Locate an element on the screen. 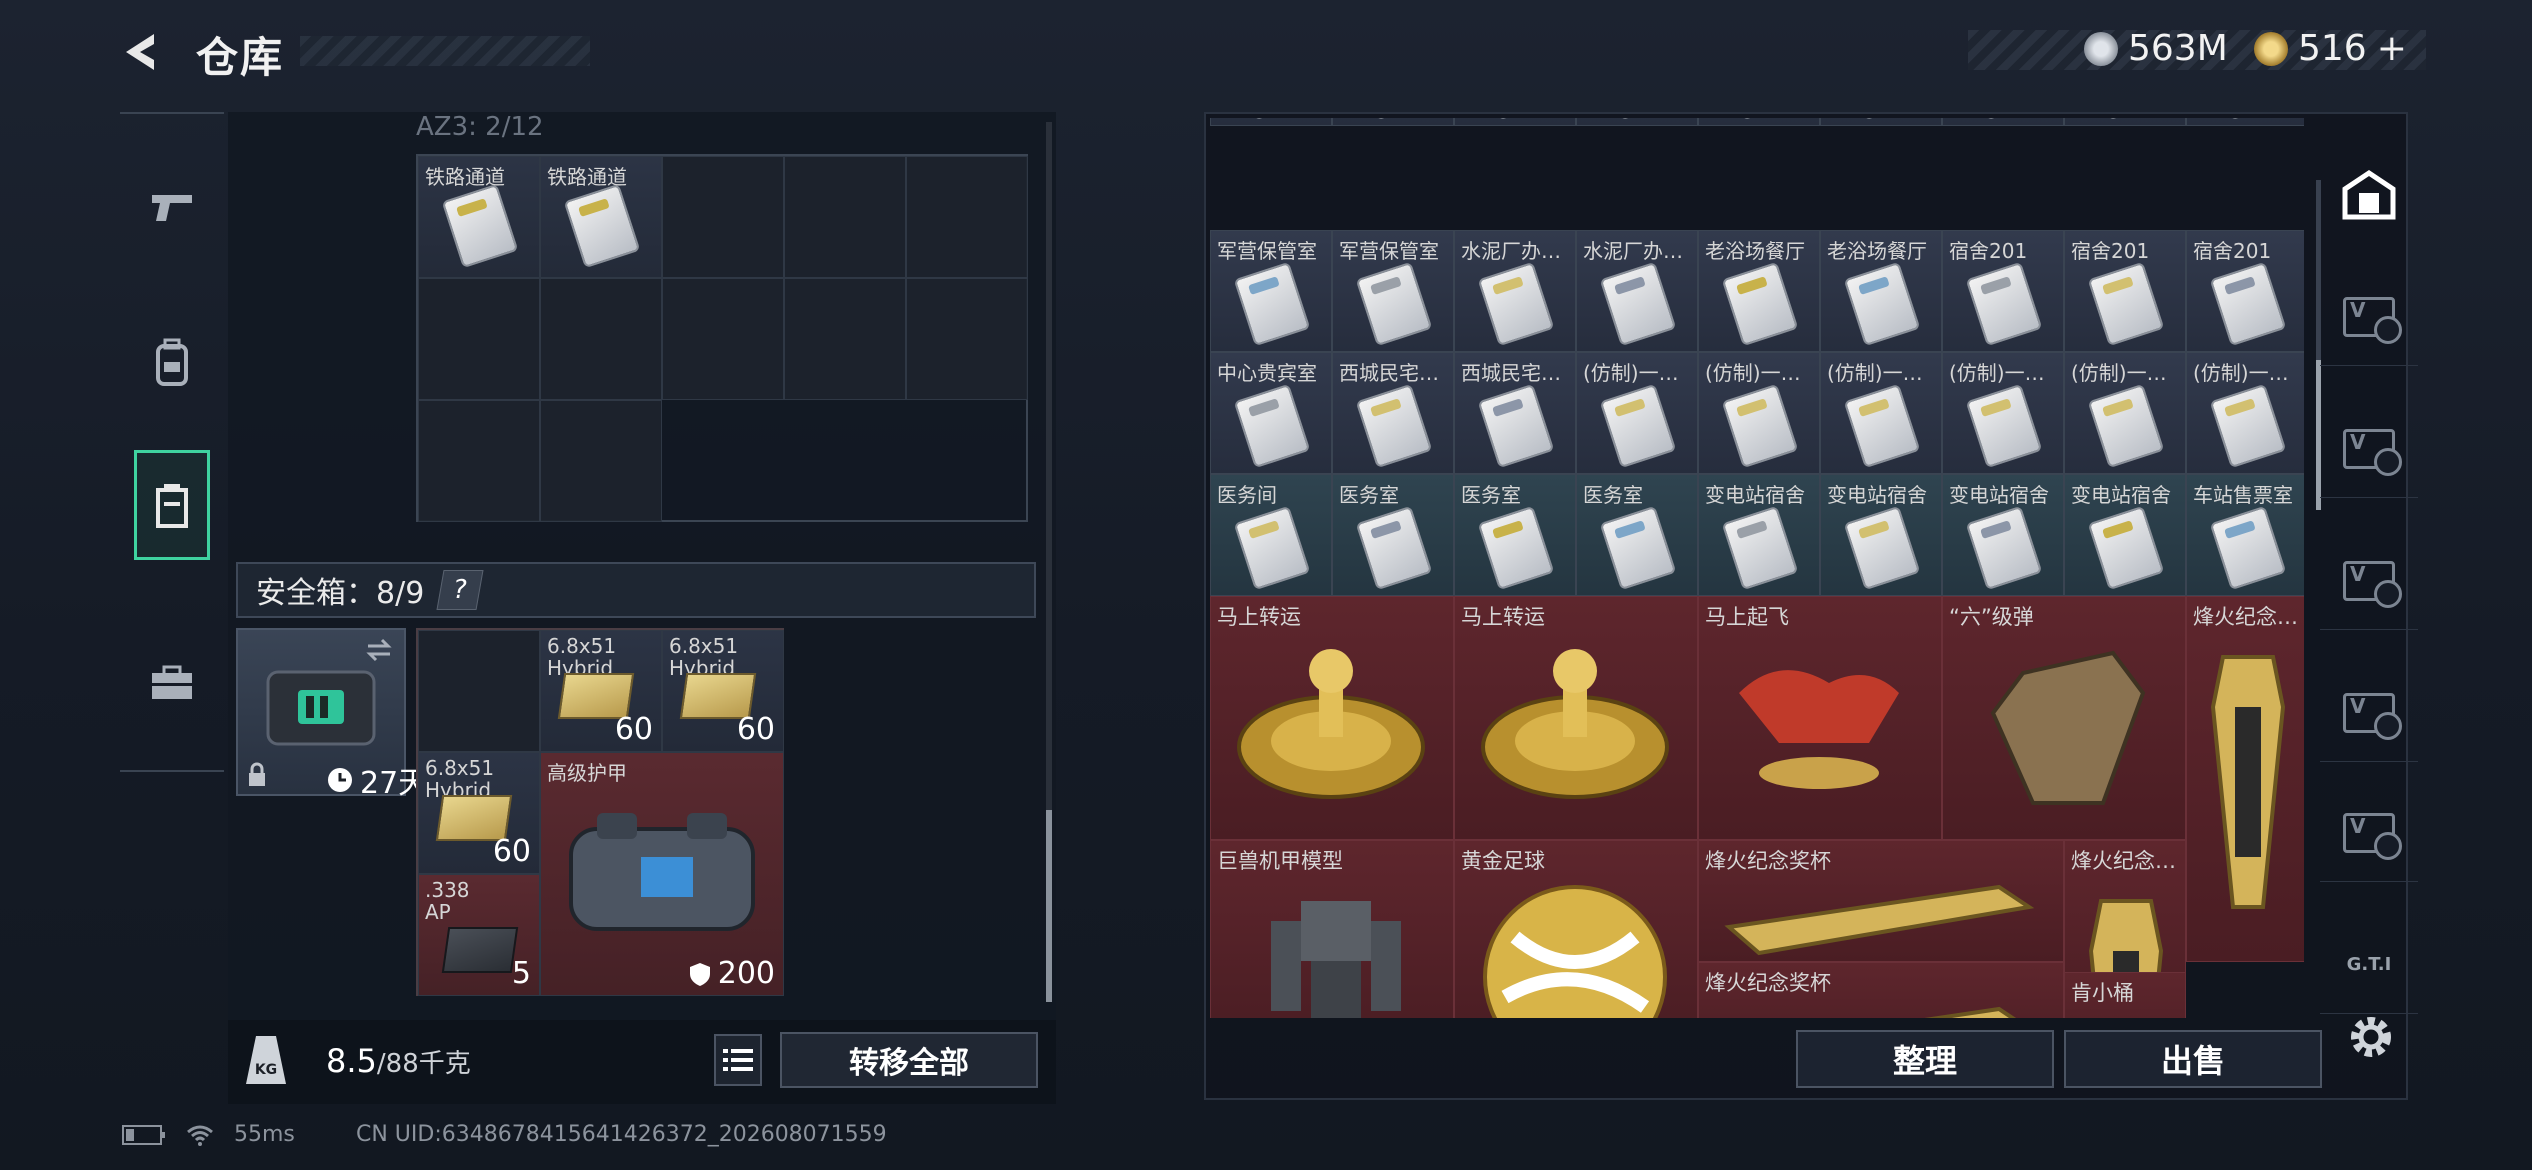 The image size is (2532, 1170). nav-case is located at coordinates (172, 683).